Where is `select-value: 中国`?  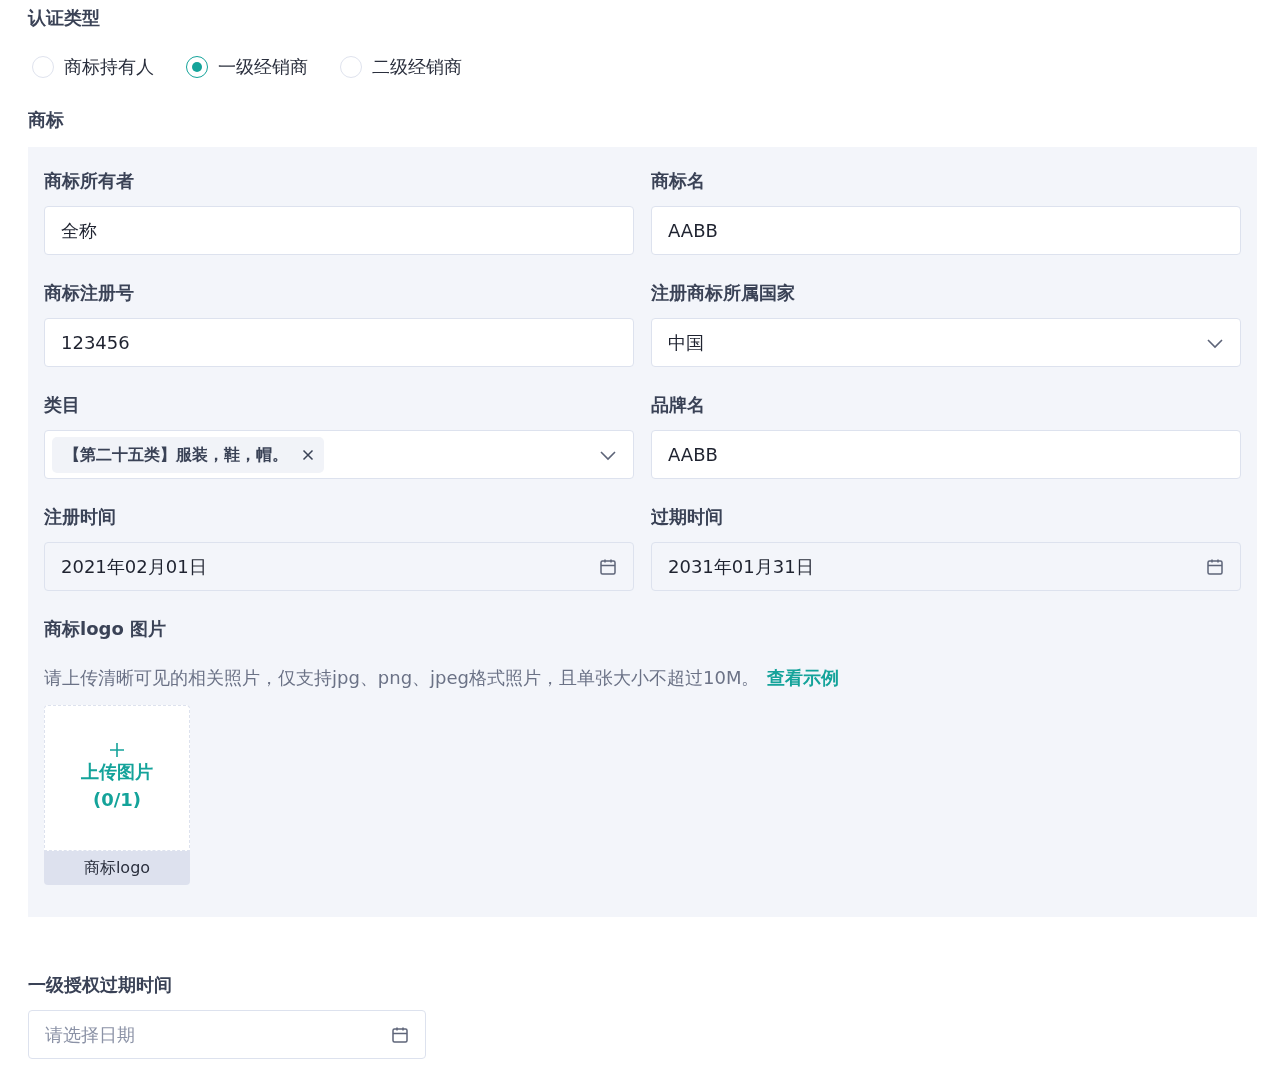
select-value: 中国 is located at coordinates (686, 343).